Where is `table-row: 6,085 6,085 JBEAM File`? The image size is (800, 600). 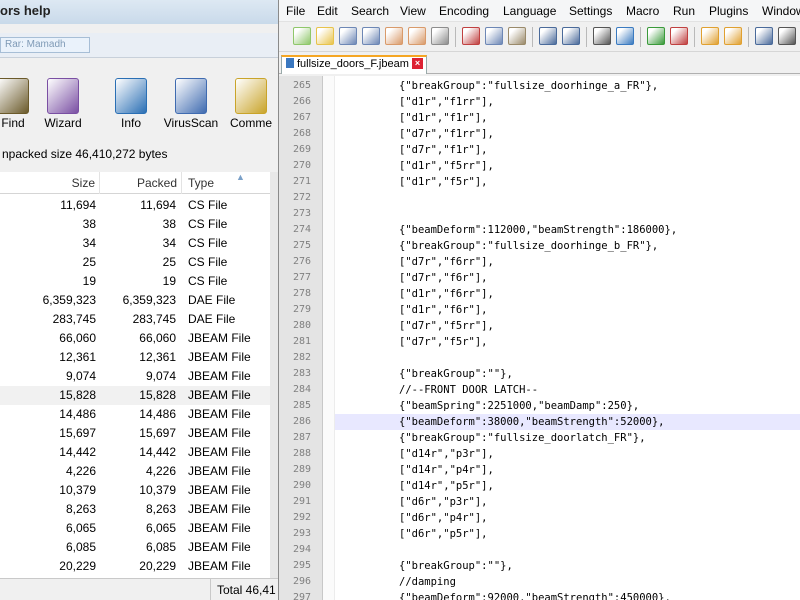 table-row: 6,085 6,085 JBEAM File is located at coordinates (135, 547).